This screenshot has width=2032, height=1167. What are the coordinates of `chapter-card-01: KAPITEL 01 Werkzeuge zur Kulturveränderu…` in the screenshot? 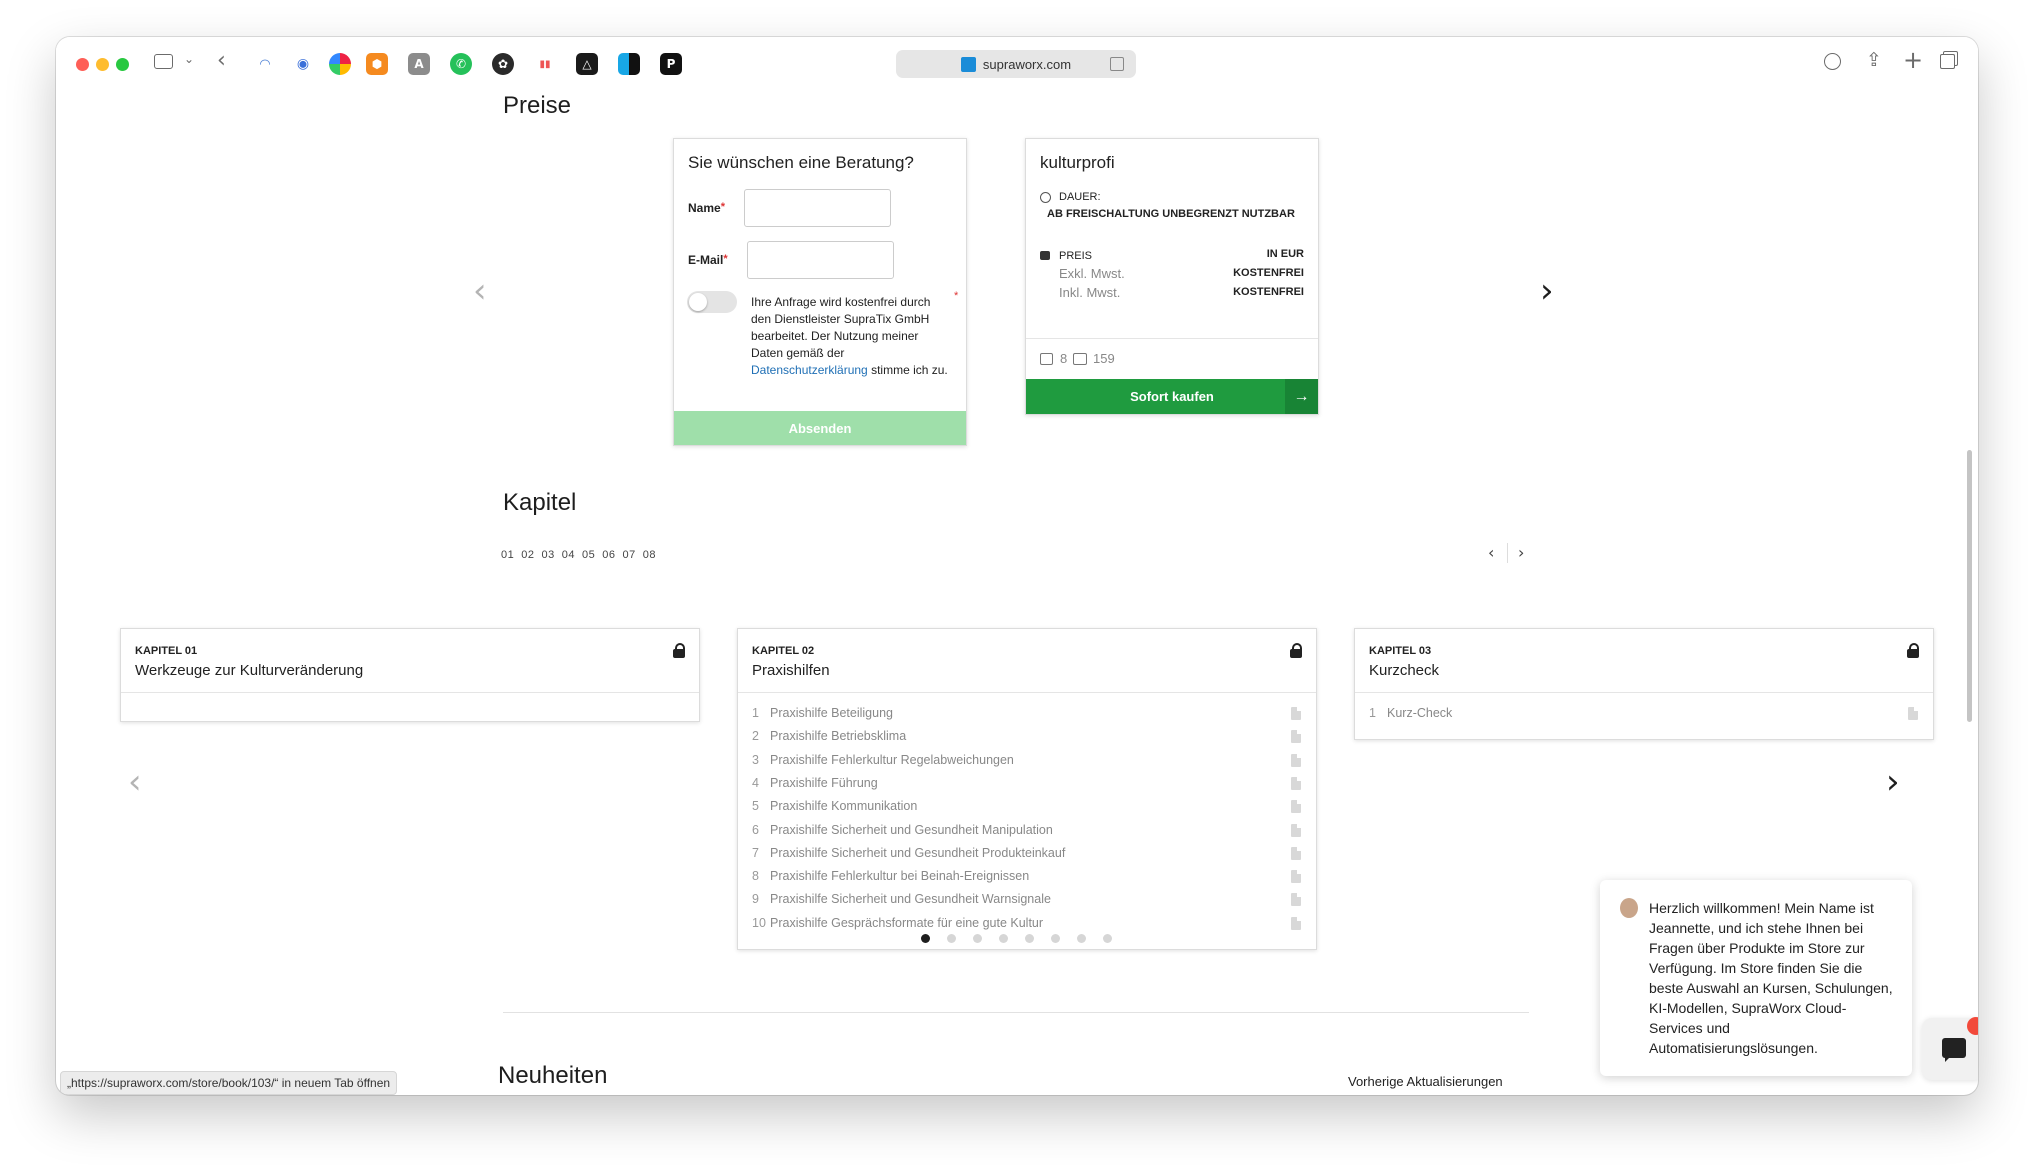 It's located at (410, 675).